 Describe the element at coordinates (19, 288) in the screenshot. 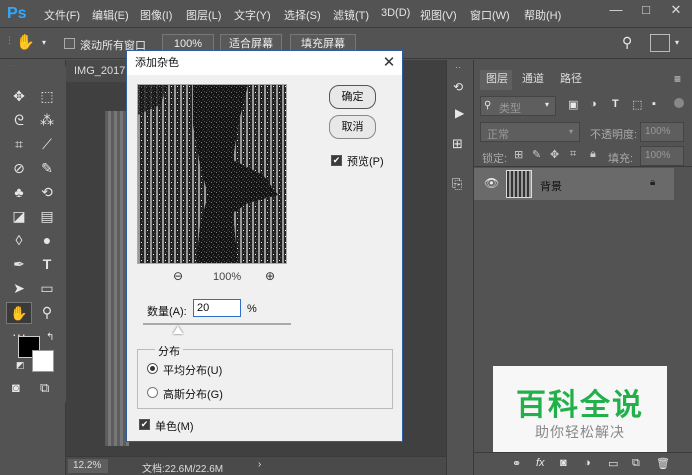

I see `path-select-icon: ➤` at that location.